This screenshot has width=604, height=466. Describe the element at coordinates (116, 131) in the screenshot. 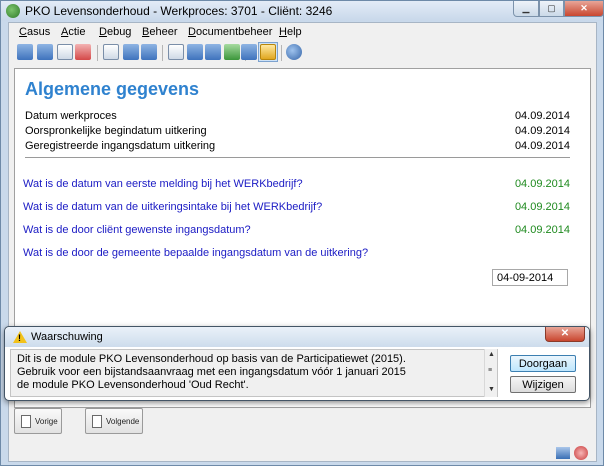

I see `info-label: Oorspronkelijke begindatum uitkering` at that location.